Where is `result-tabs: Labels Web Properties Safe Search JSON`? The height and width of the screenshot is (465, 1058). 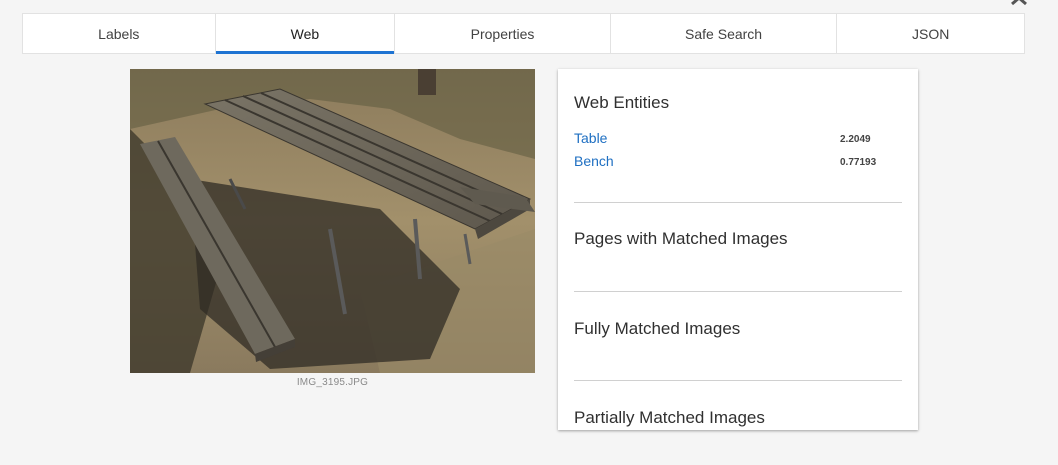 result-tabs: Labels Web Properties Safe Search JSON is located at coordinates (523, 33).